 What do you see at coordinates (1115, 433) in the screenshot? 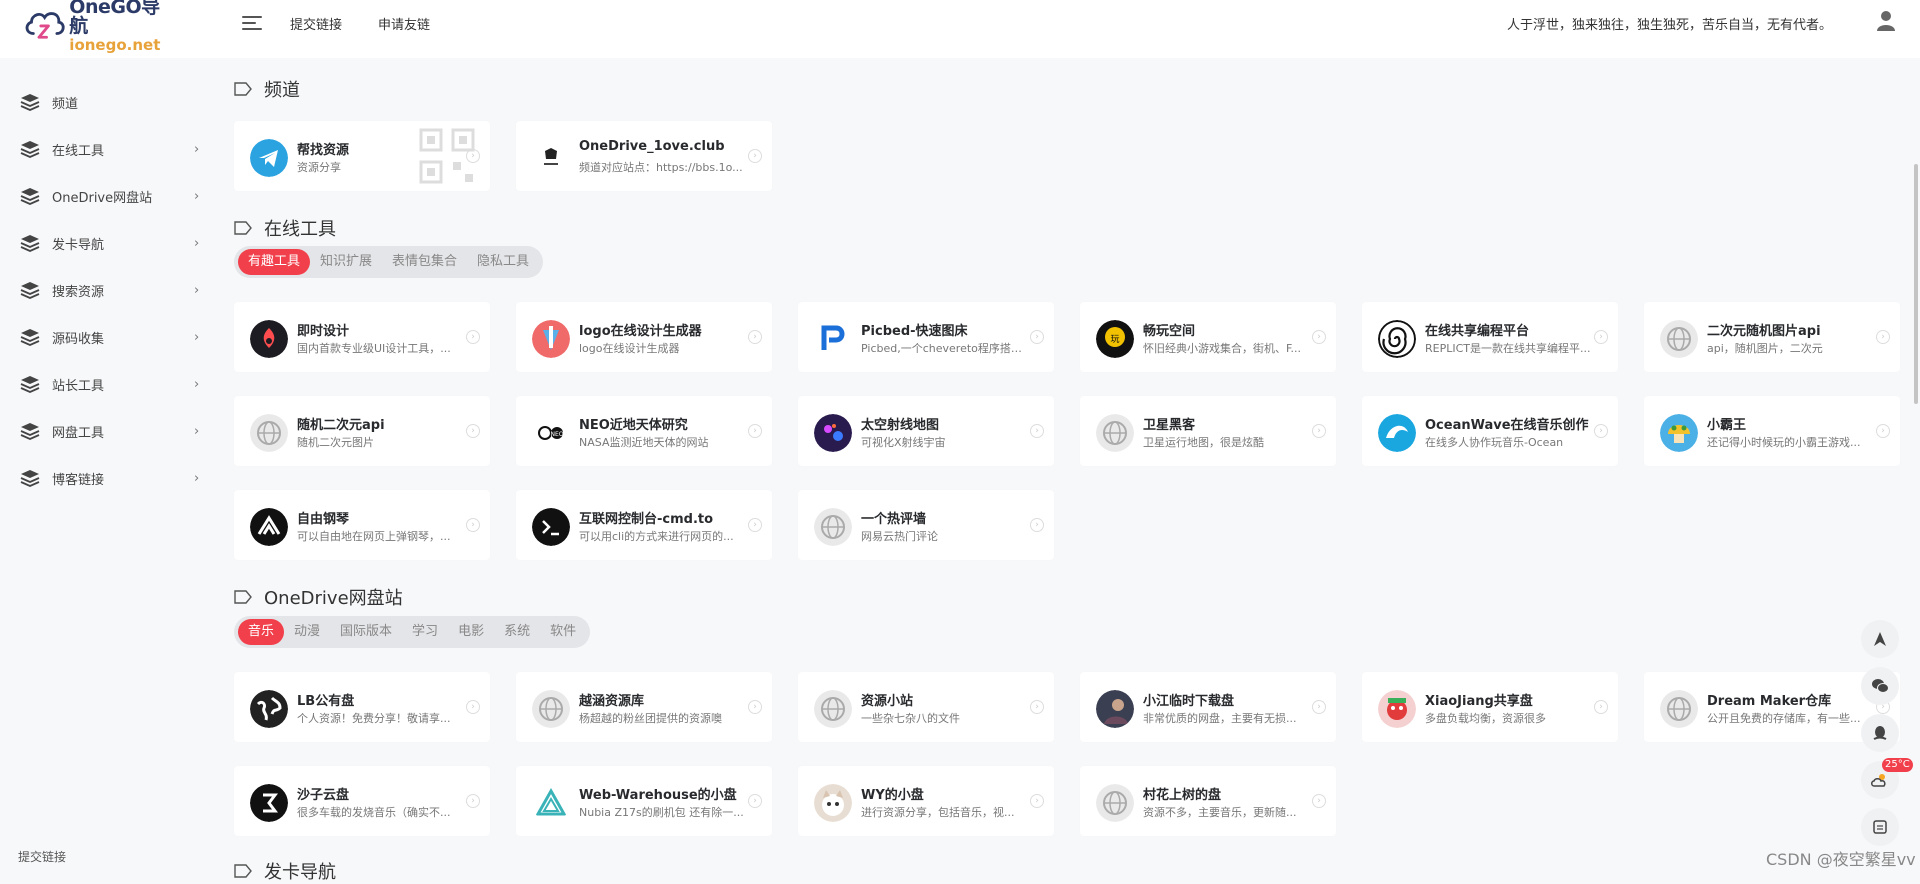
I see `globe-icon` at bounding box center [1115, 433].